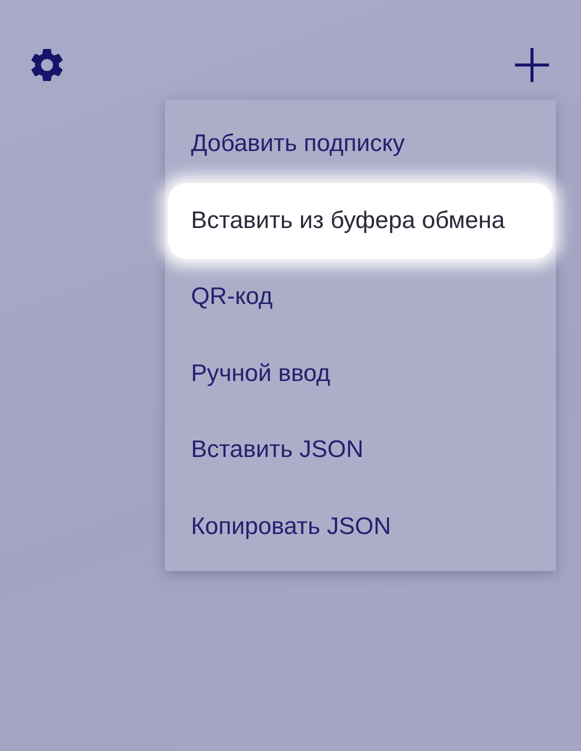 Image resolution: width=581 pixels, height=751 pixels. What do you see at coordinates (360, 526) in the screenshot?
I see `menu-item: Копировать JSON` at bounding box center [360, 526].